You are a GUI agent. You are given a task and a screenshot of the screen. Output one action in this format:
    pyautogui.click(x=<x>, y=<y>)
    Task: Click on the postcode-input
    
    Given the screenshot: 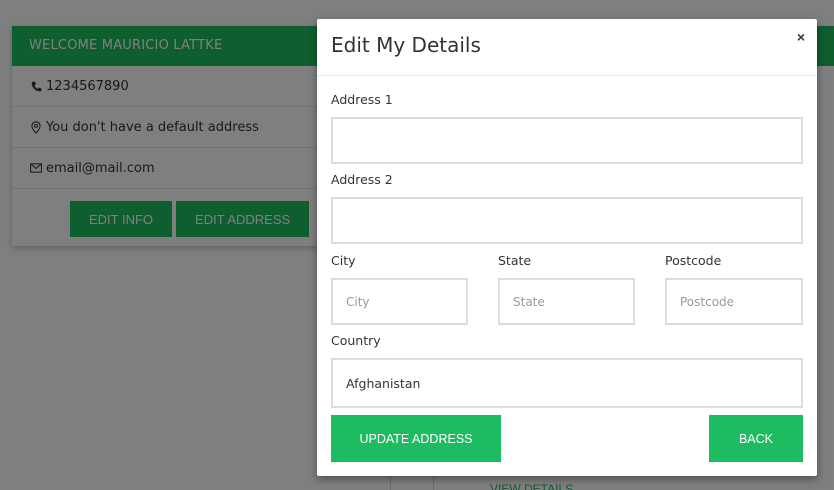 What is the action you would take?
    pyautogui.click(x=734, y=301)
    